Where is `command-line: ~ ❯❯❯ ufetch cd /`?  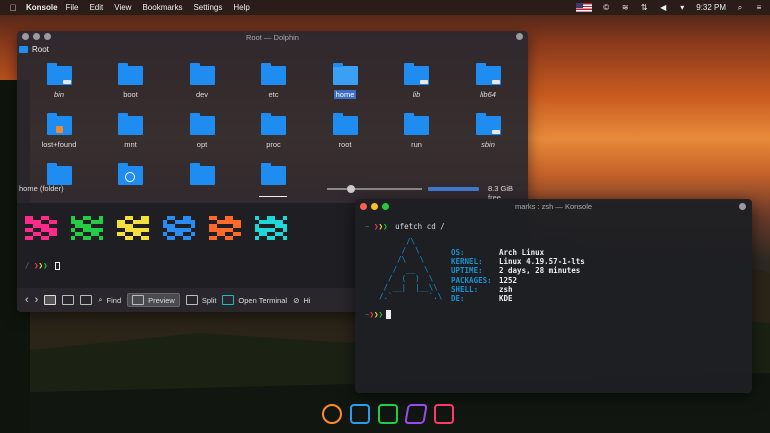
command-line: ~ ❯❯❯ ufetch cd / is located at coordinates (405, 226).